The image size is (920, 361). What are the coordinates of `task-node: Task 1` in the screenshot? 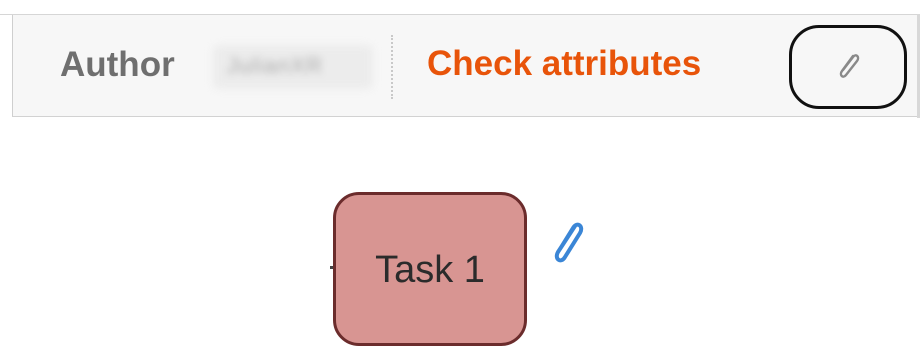 It's located at (430, 269).